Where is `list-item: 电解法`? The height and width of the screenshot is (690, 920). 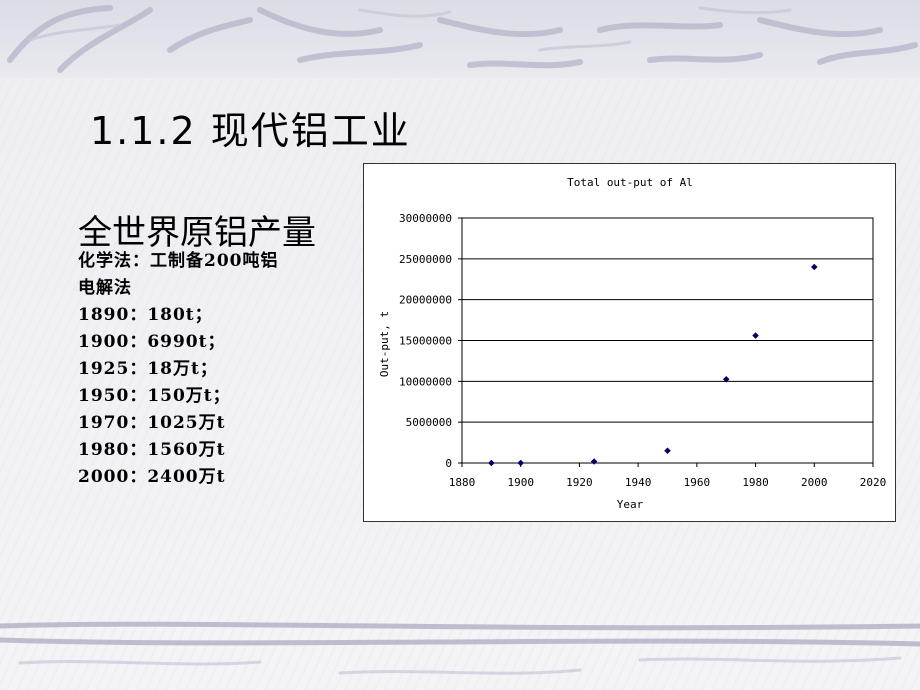 list-item: 电解法 is located at coordinates (105, 288).